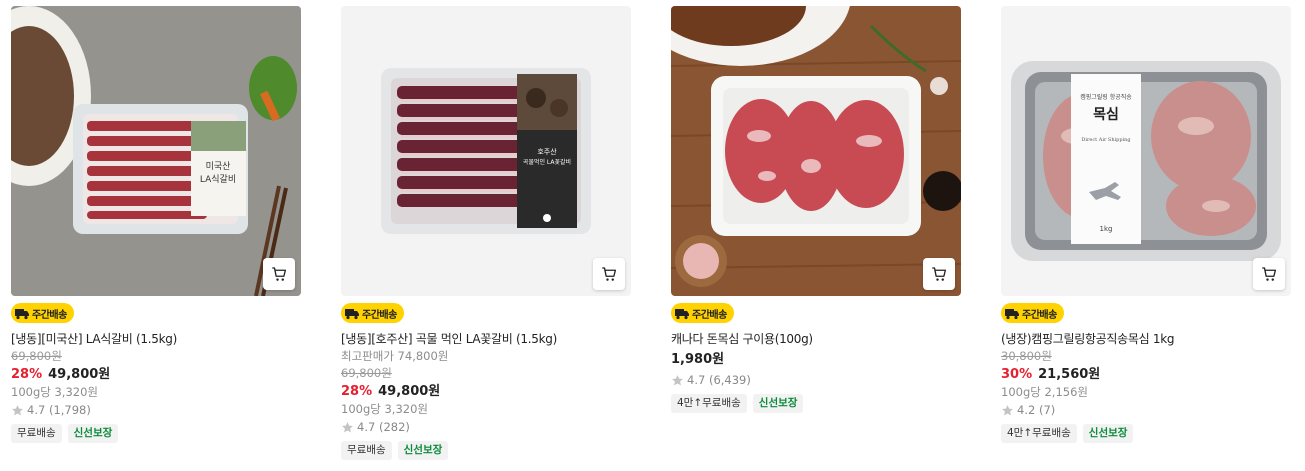 The image size is (1305, 471). I want to click on package-label: 목심, so click(1106, 115).